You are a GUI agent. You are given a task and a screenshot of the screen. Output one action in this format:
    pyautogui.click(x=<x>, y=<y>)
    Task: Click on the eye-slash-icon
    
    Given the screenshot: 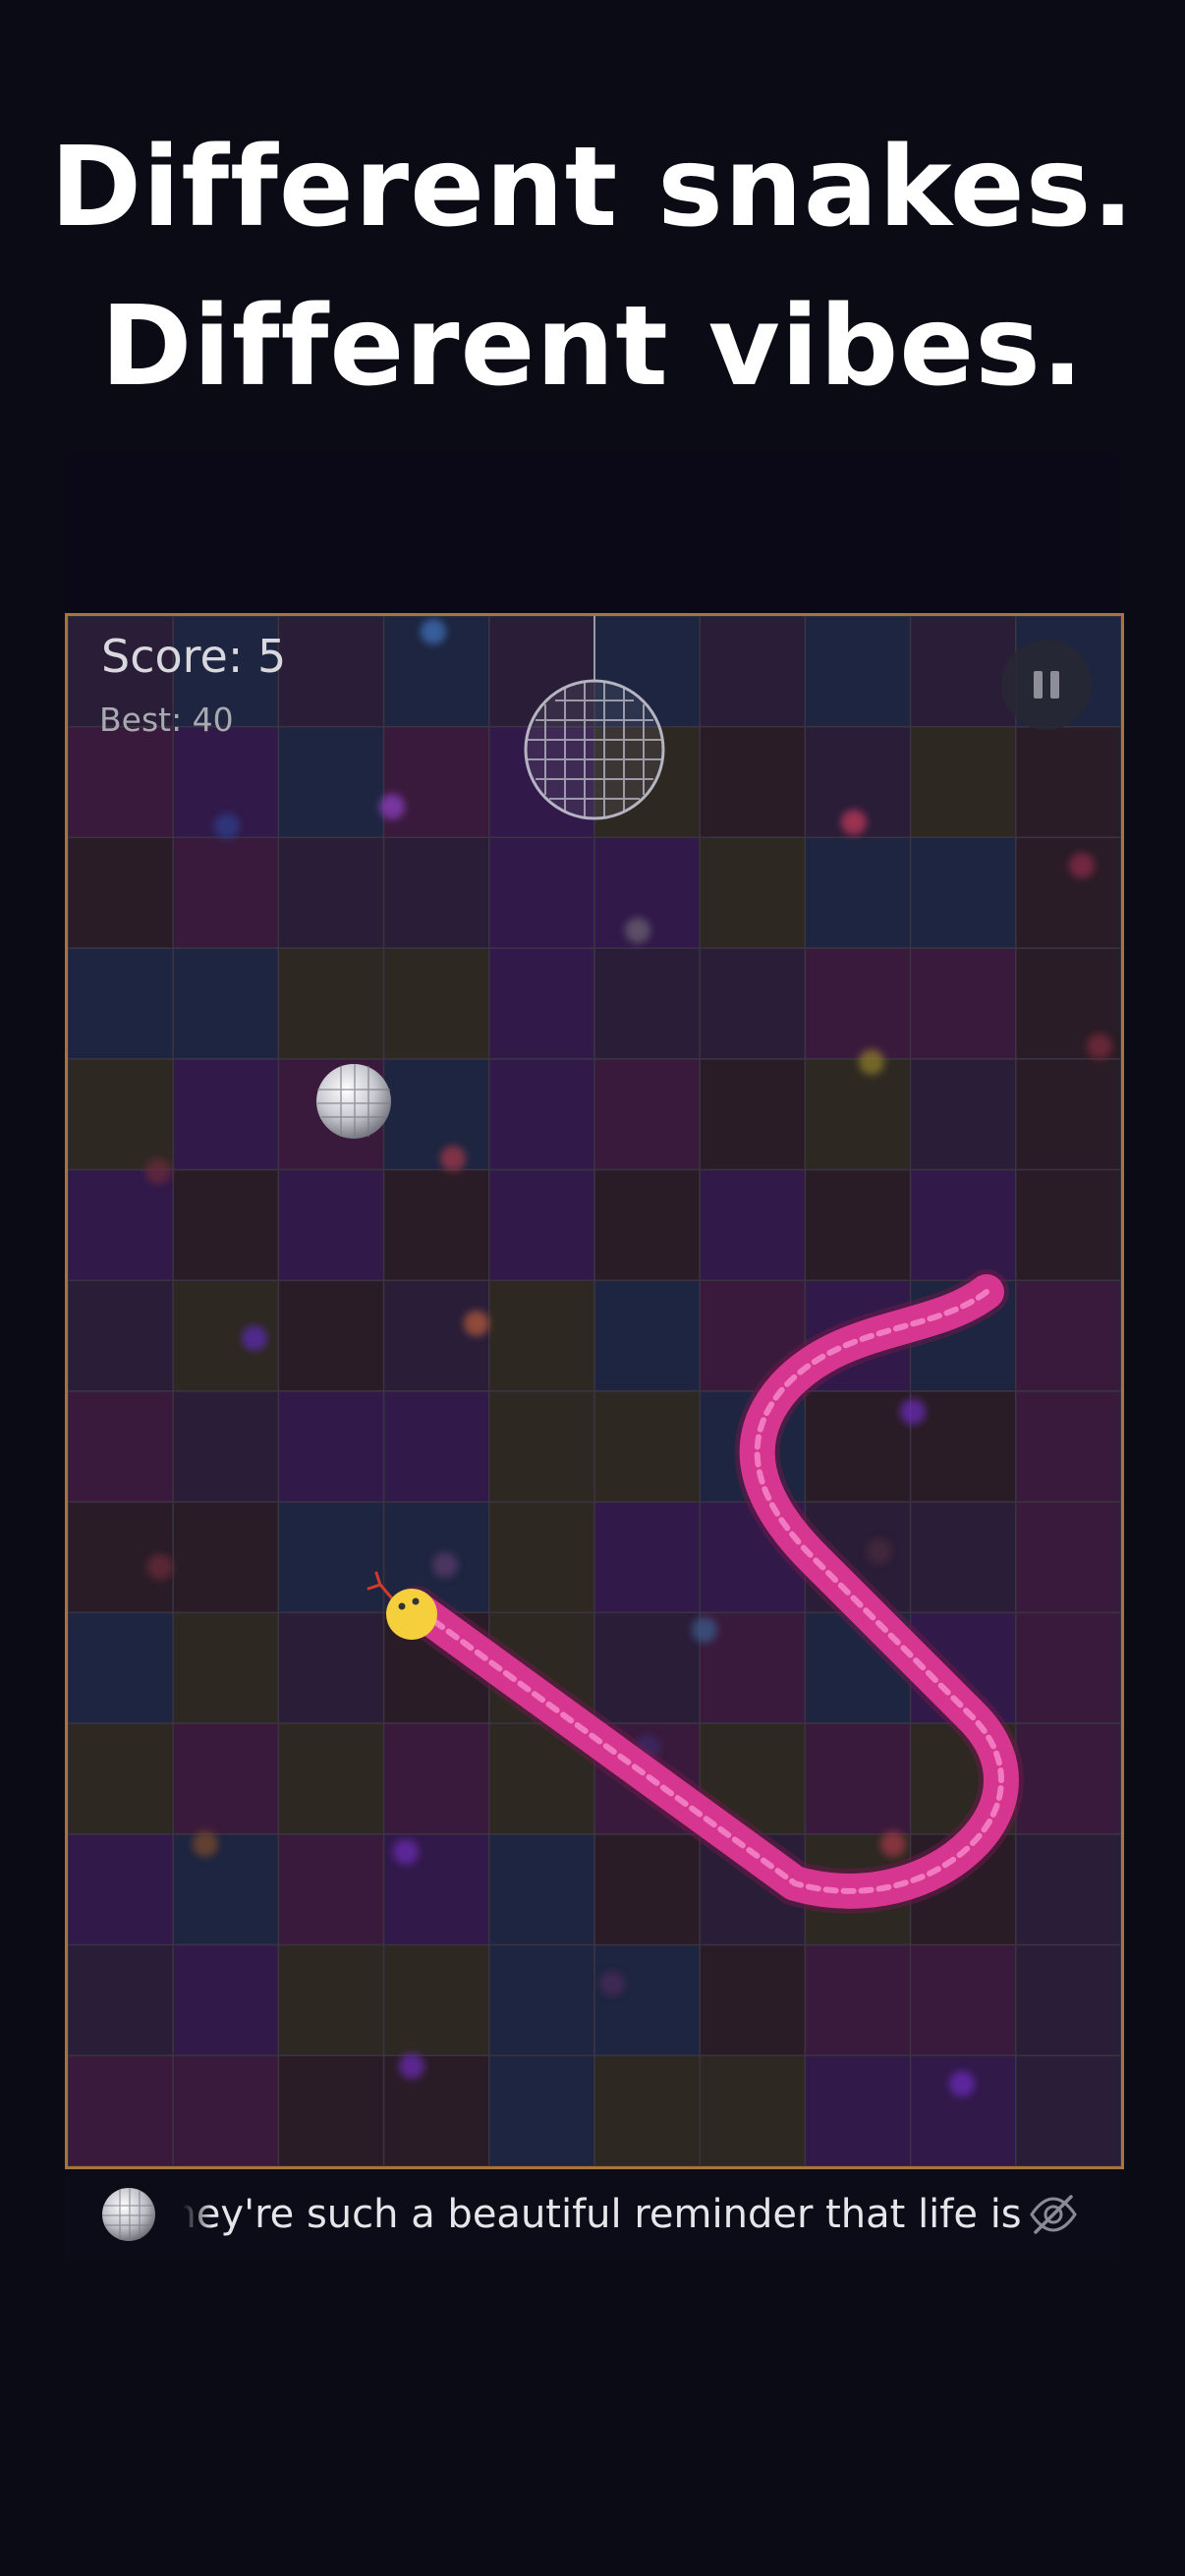 What is the action you would take?
    pyautogui.click(x=1053, y=2214)
    